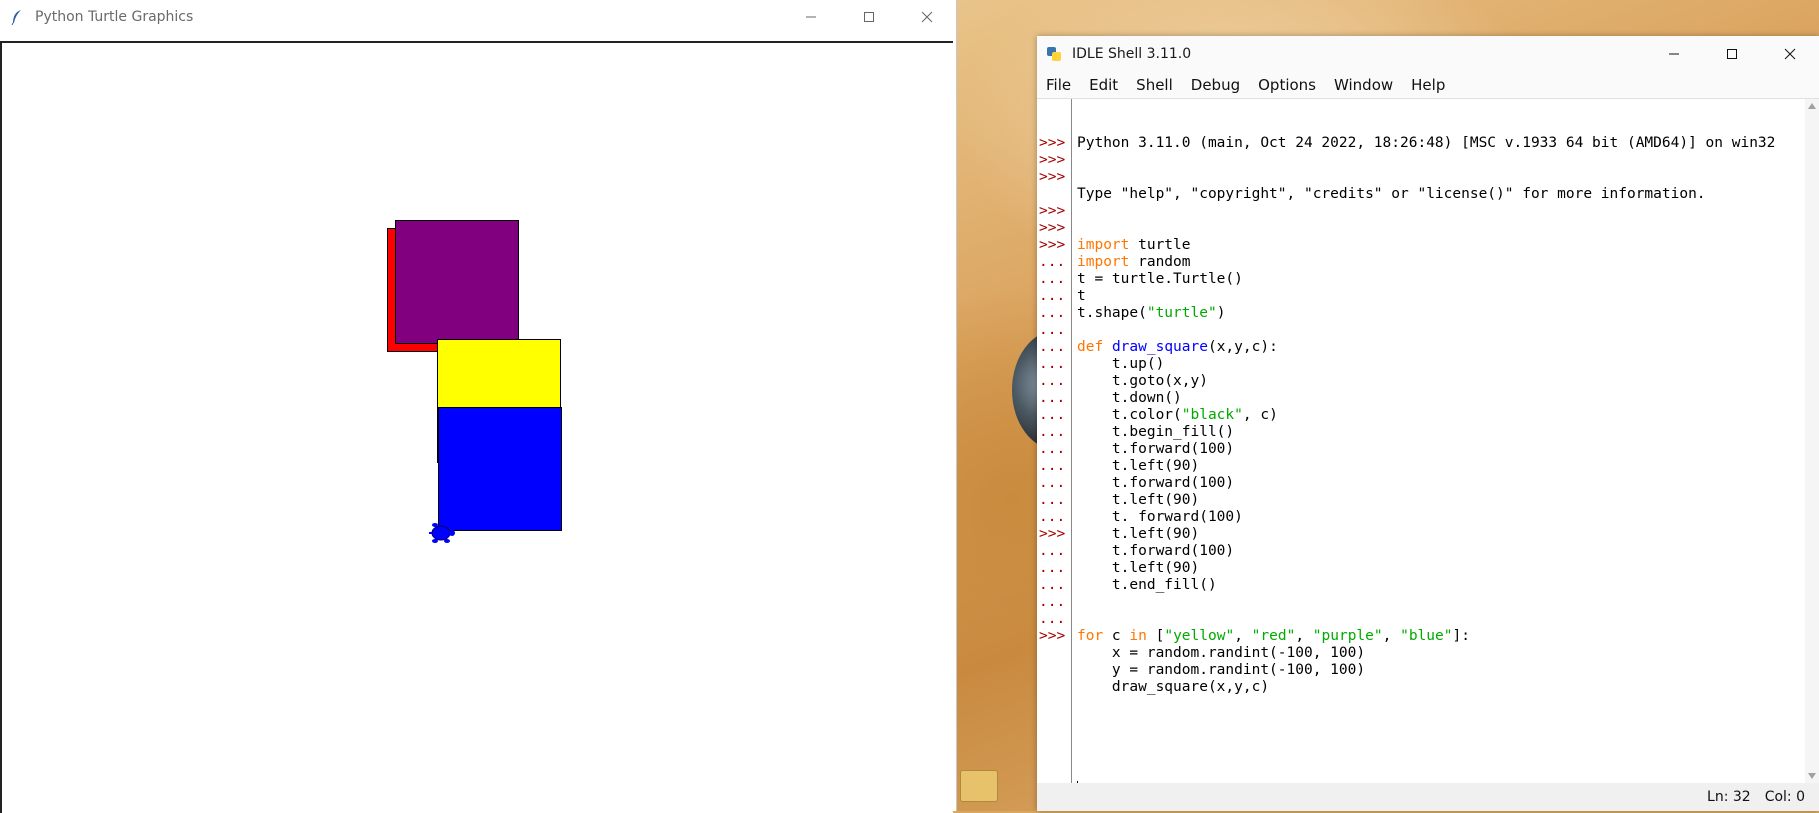 Image resolution: width=1819 pixels, height=813 pixels. Describe the element at coordinates (1156, 432) in the screenshot. I see `code-line: t.begin_fill()` at that location.